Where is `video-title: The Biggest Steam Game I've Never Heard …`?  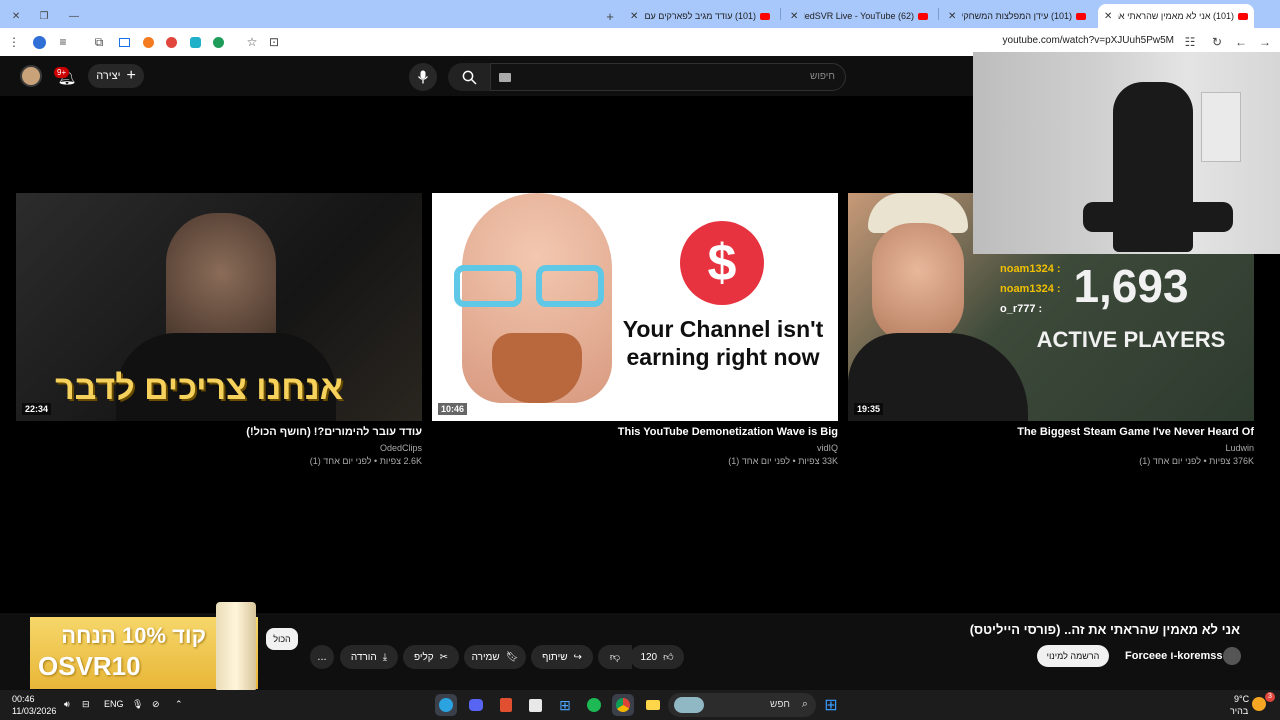
video-title: The Biggest Steam Game I've Never Heard … is located at coordinates (1051, 432).